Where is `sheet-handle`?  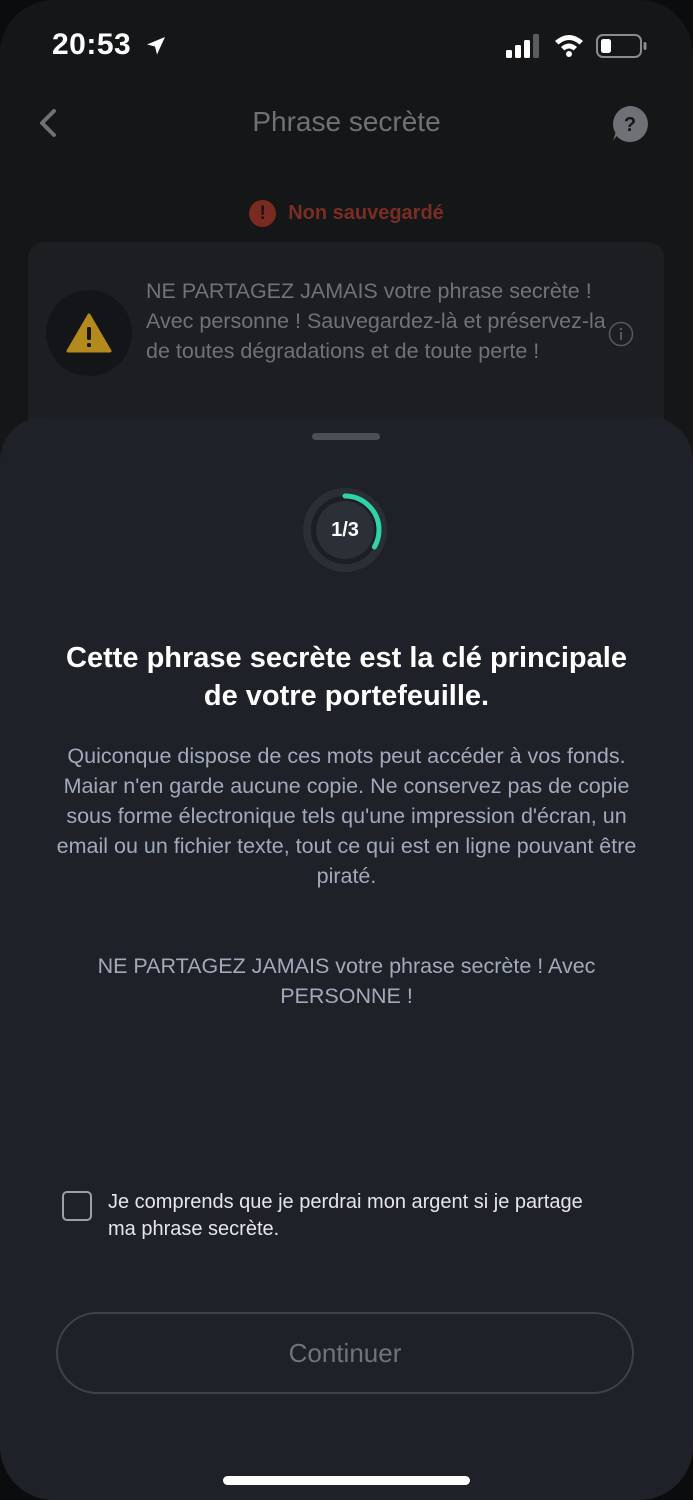
sheet-handle is located at coordinates (346, 436).